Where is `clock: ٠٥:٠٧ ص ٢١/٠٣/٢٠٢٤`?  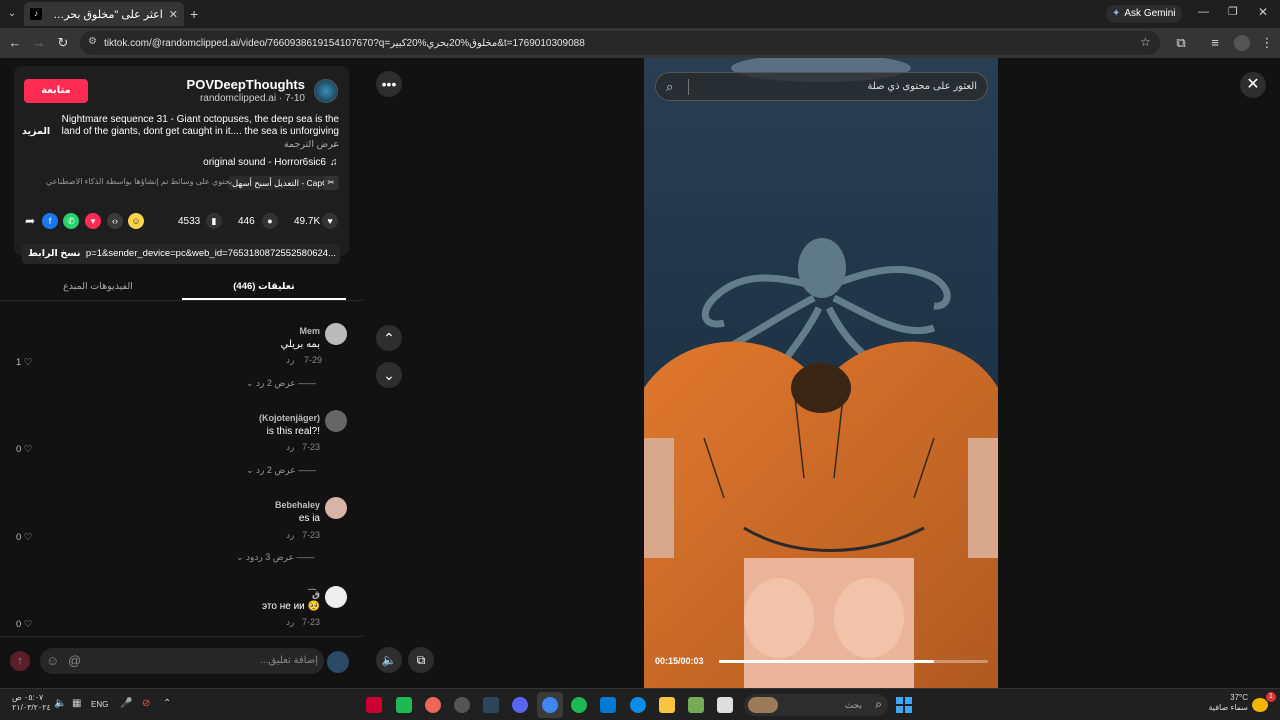 clock: ٠٥:٠٧ ص ٢١/٠٣/٢٠٢٤ is located at coordinates (31, 703).